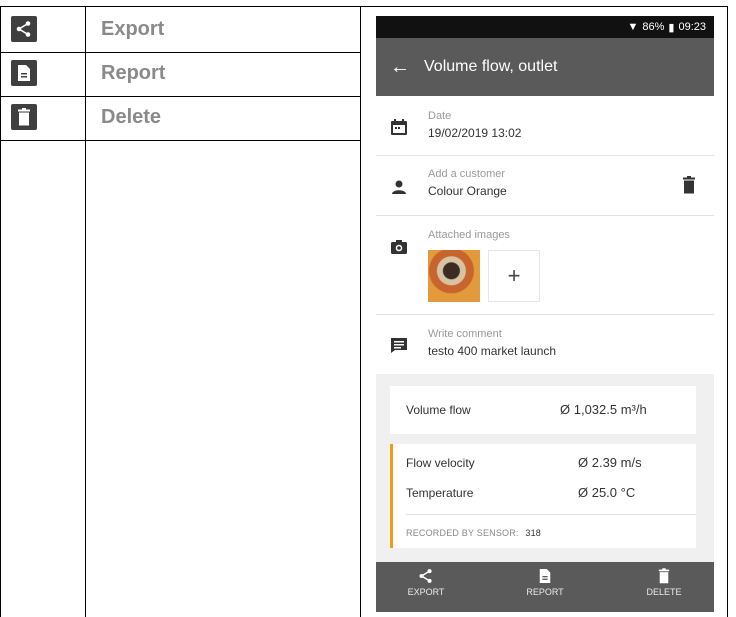  I want to click on sensor-label: RECORDED BY SENSOR: 318, so click(473, 533).